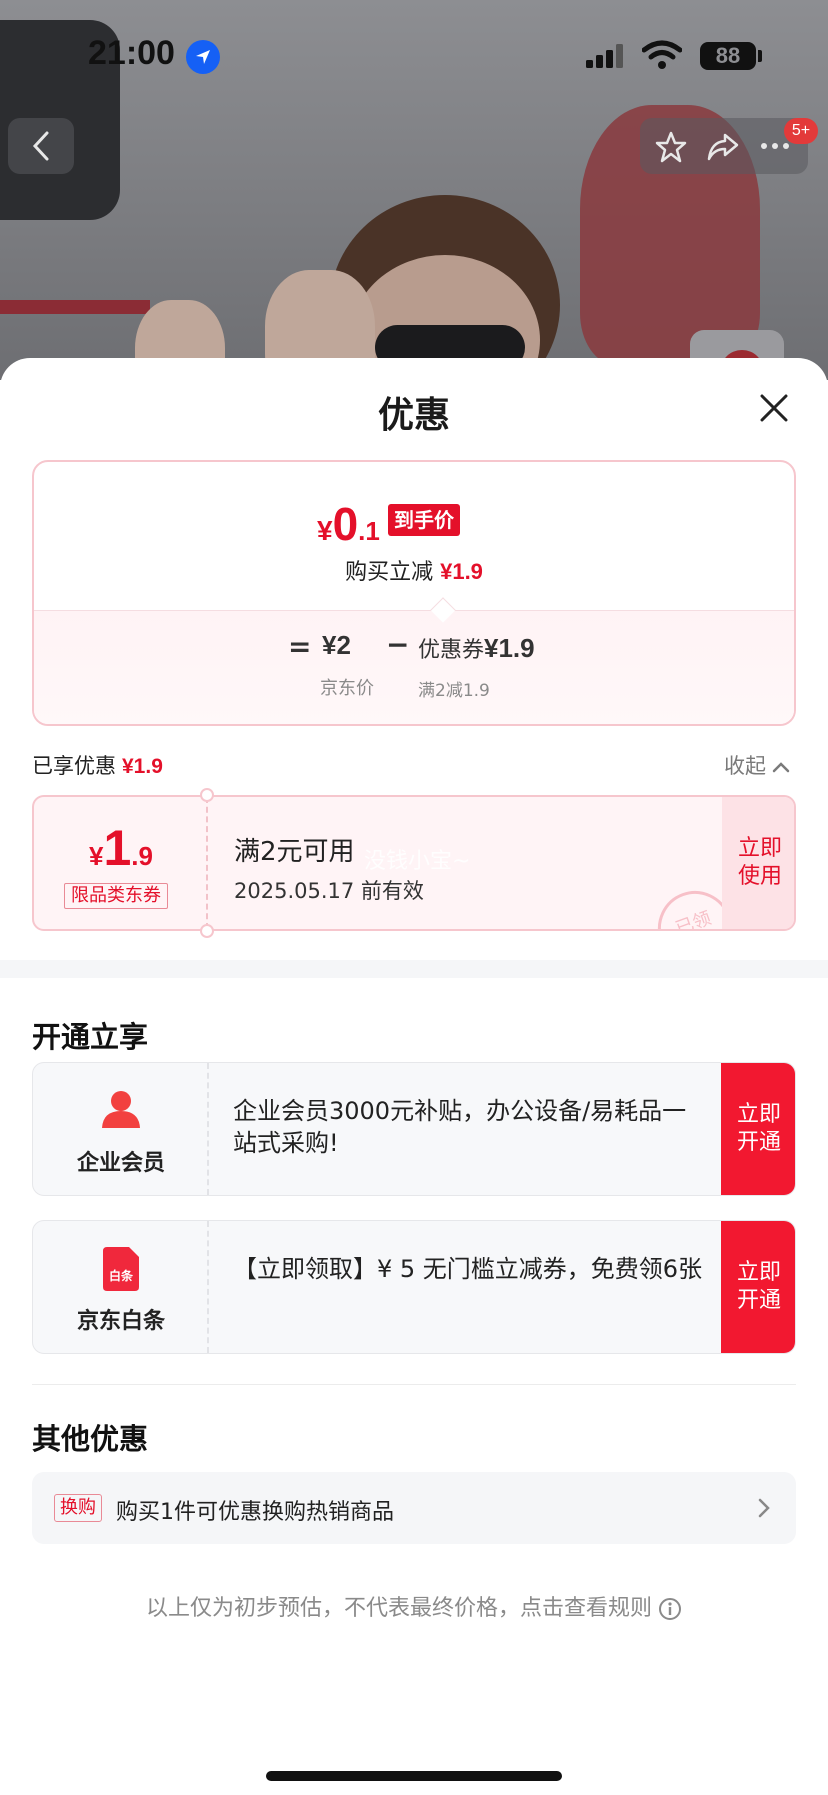 This screenshot has height=1795, width=828. Describe the element at coordinates (758, 1129) in the screenshot. I see `open-now-button: 立即开通` at that location.